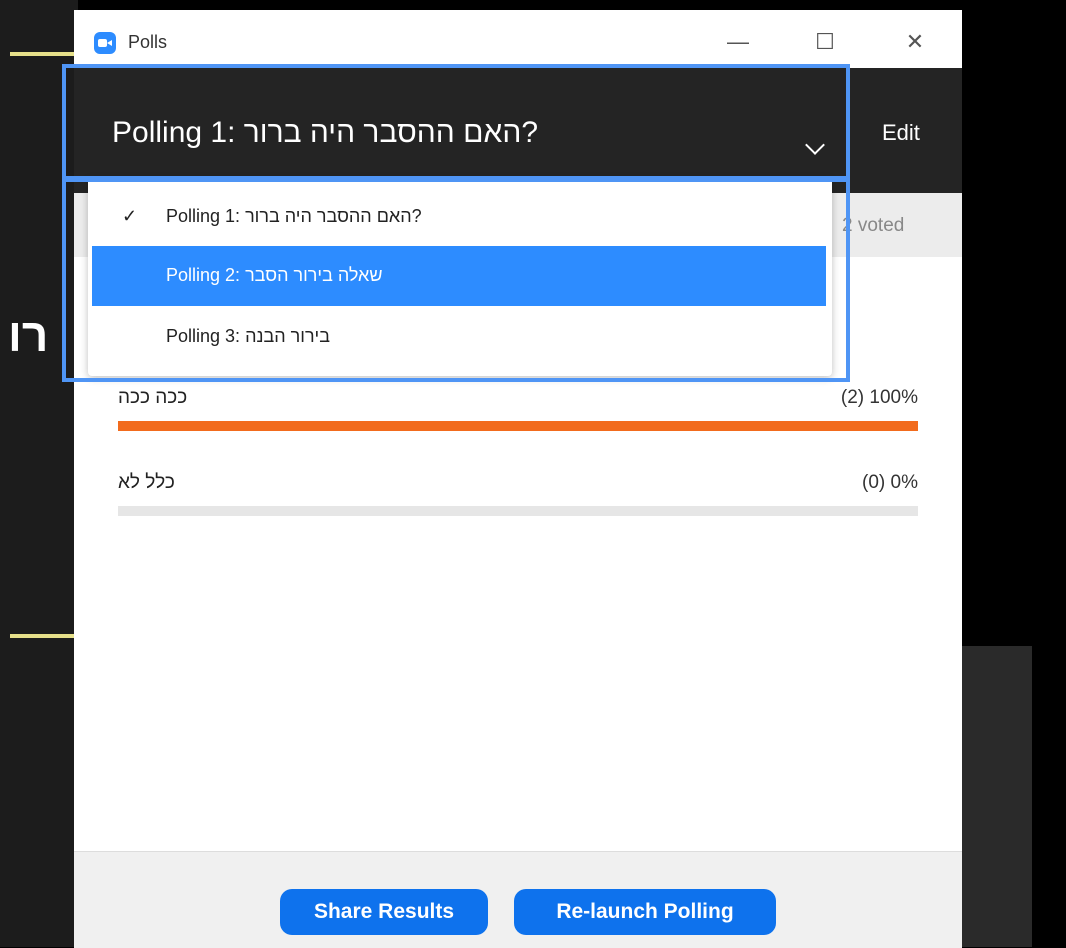 This screenshot has width=1066, height=948. I want to click on close-button: ✕, so click(915, 42).